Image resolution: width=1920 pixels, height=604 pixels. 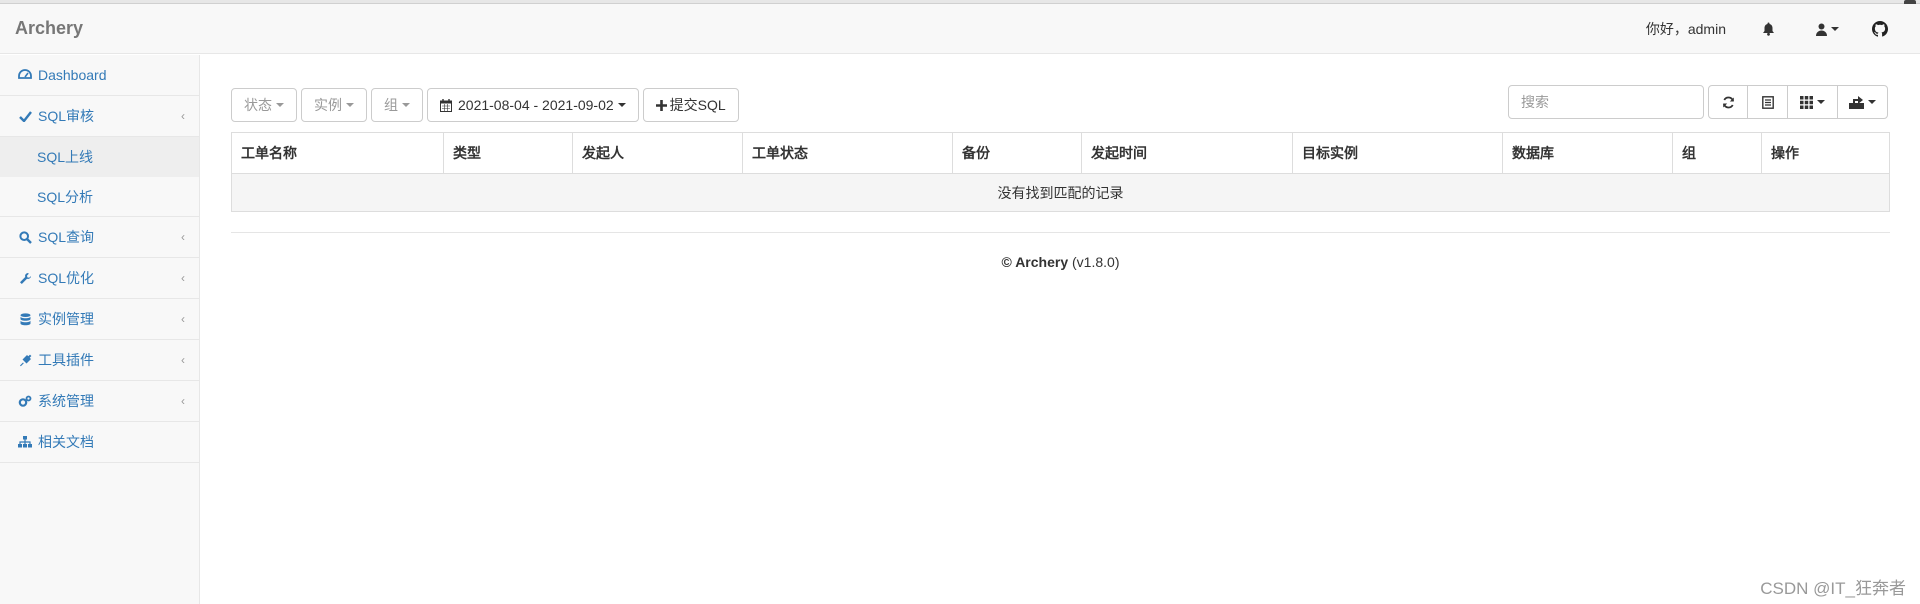 I want to click on status-filter-dropdown: 状态, so click(x=264, y=105).